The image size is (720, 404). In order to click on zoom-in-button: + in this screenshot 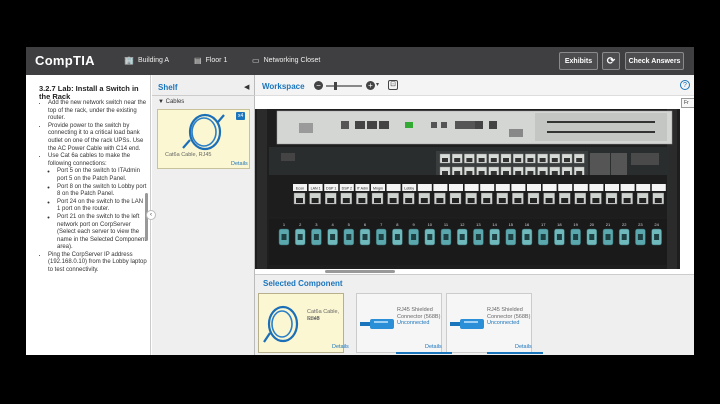, I will do `click(370, 85)`.